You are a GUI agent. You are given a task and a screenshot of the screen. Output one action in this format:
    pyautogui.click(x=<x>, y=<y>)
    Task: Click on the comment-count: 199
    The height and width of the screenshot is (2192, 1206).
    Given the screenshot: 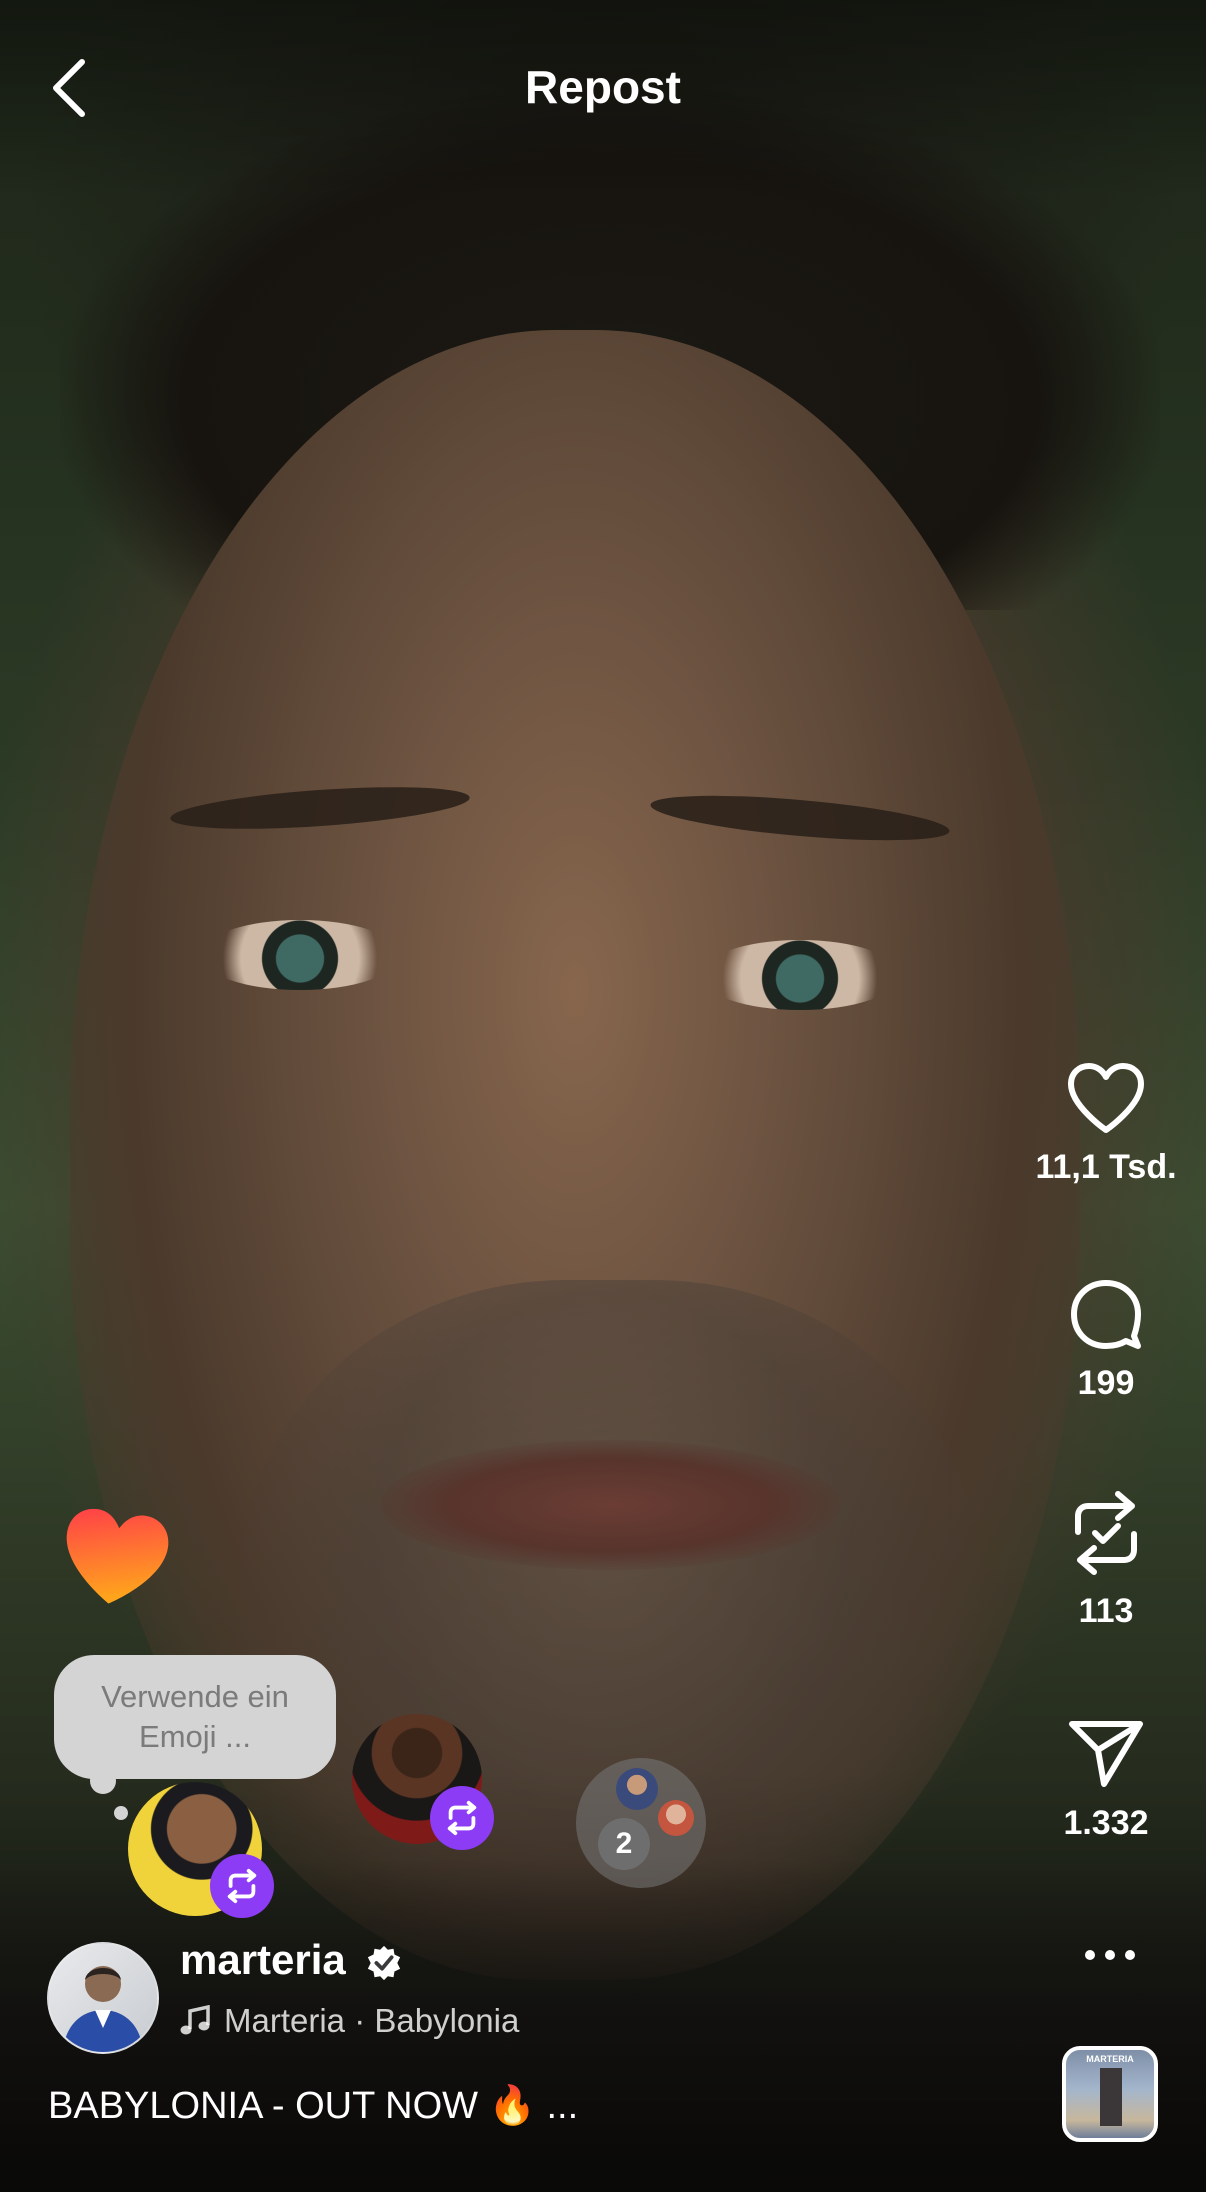 What is the action you would take?
    pyautogui.click(x=1106, y=1383)
    